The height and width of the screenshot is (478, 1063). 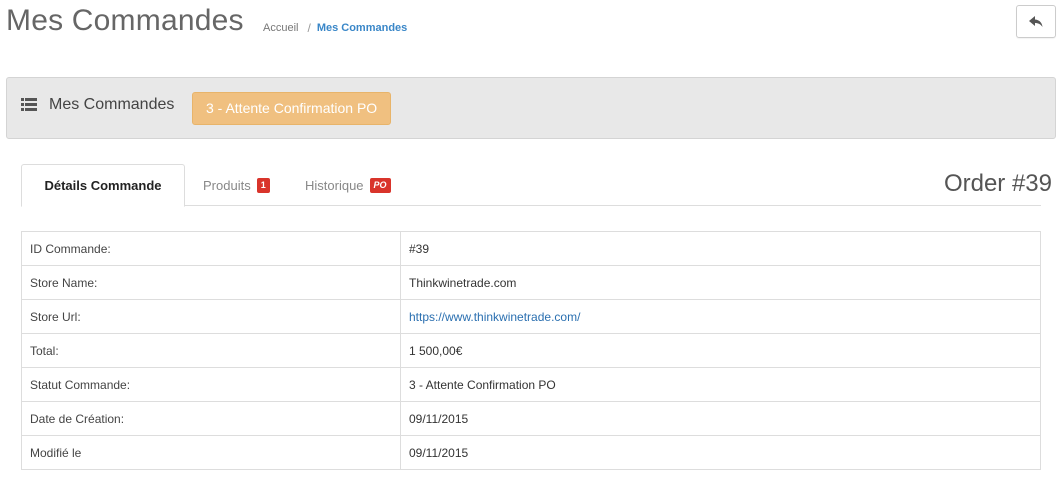 I want to click on table-row: Total: 1 500,00€, so click(x=531, y=350).